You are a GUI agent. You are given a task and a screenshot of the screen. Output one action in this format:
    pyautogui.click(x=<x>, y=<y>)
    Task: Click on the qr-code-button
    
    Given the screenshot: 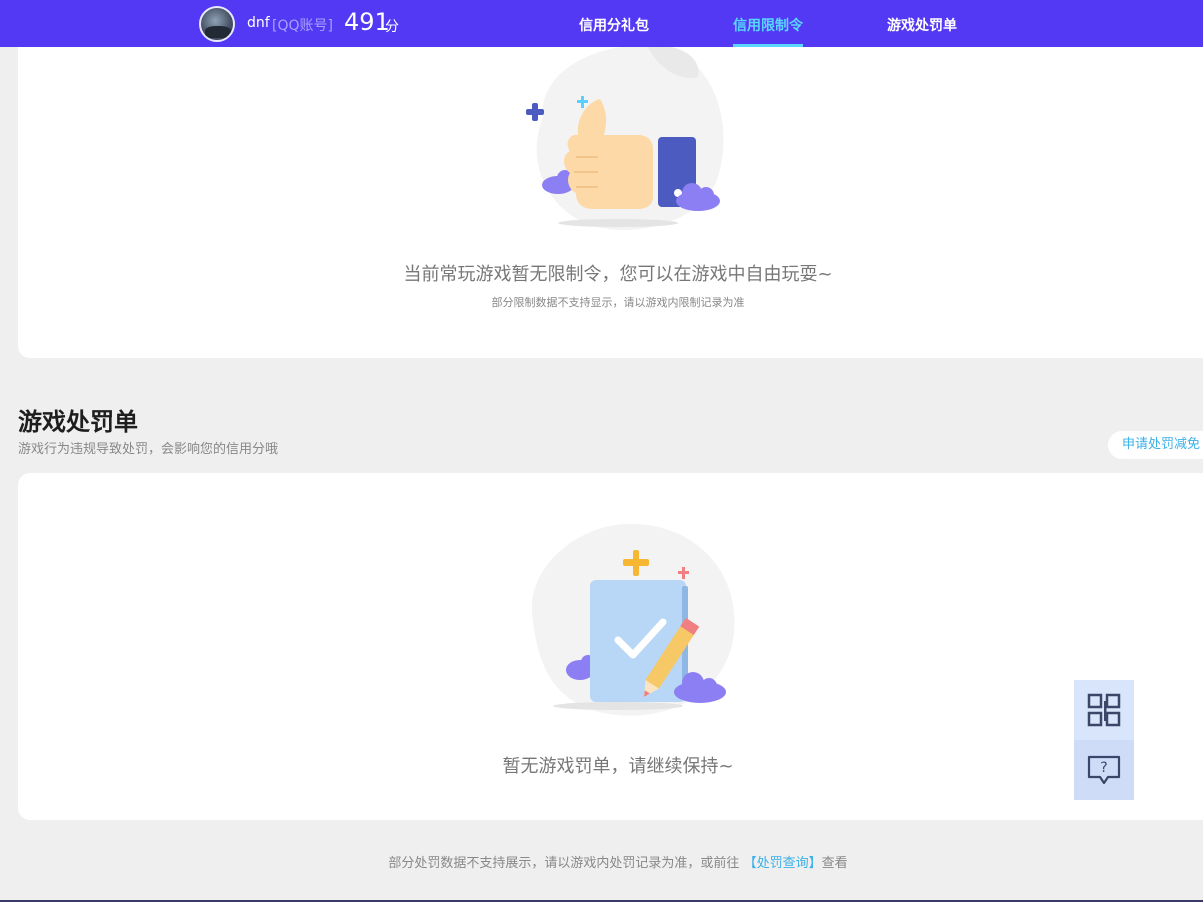 What is the action you would take?
    pyautogui.click(x=1104, y=710)
    